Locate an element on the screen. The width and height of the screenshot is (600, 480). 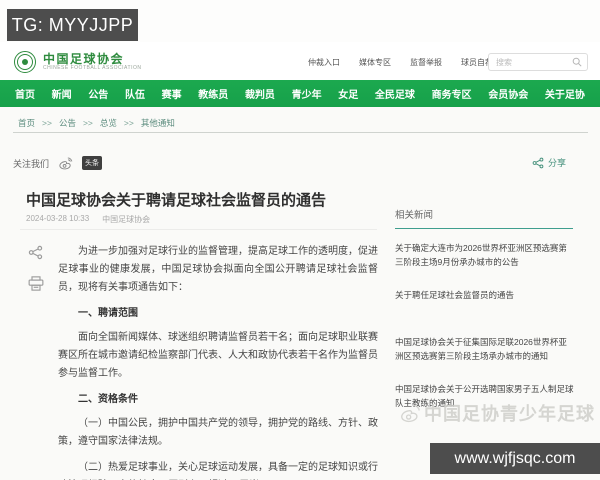
breadcrumb: 首页 >> 公告 >> 总览 >> 其他通知 is located at coordinates (96, 123).